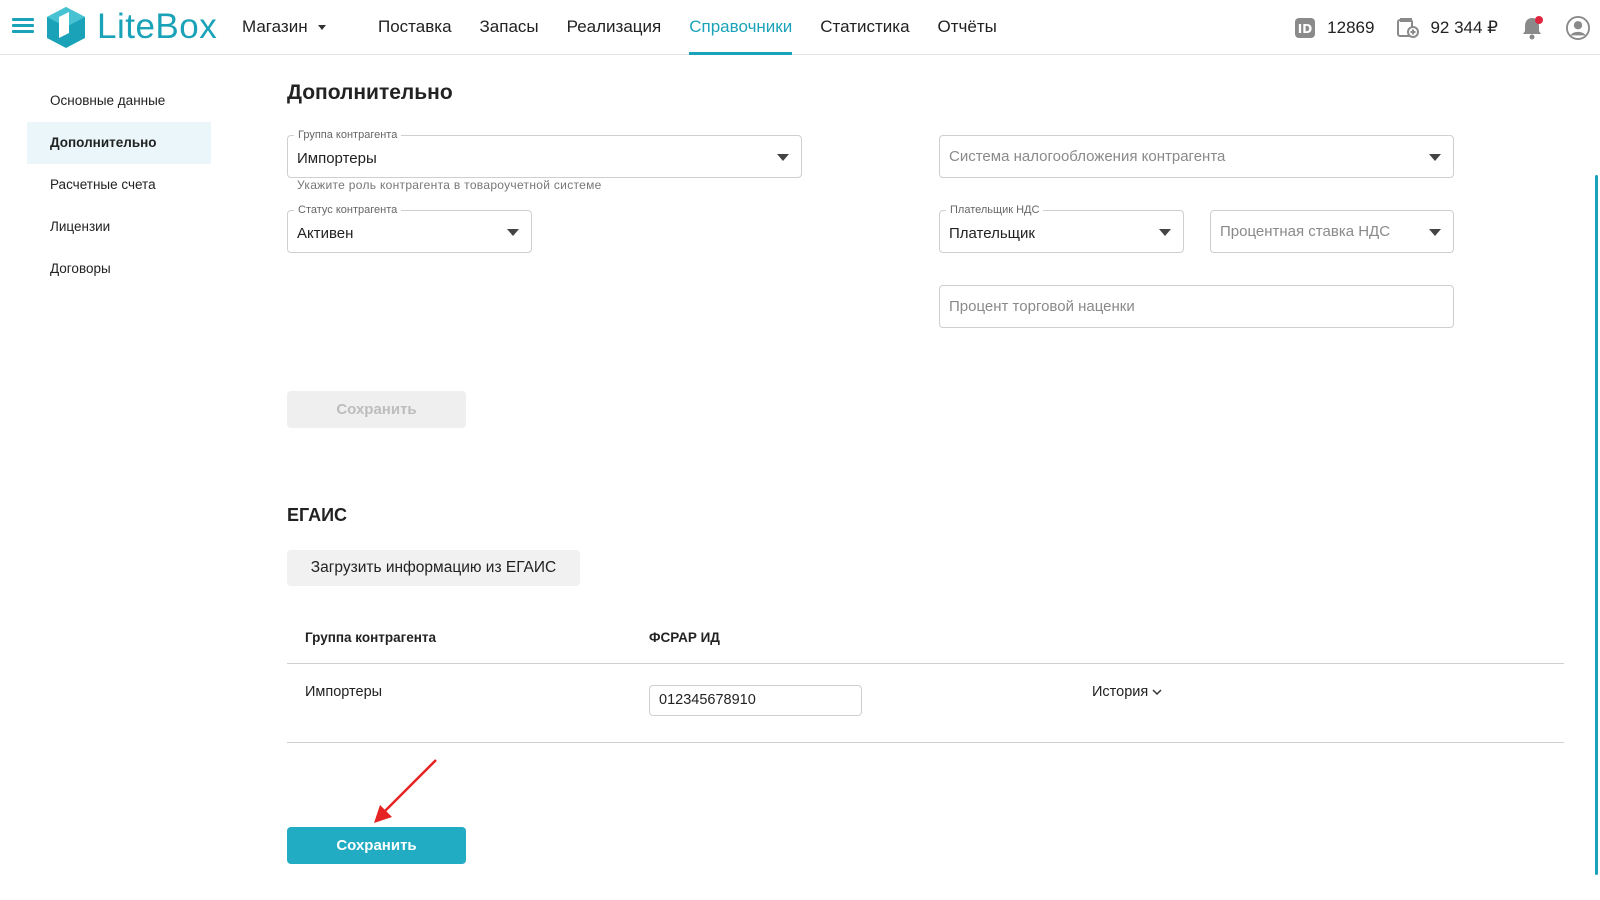 The width and height of the screenshot is (1600, 900). I want to click on group-select: Группа контрагента Импортеры, so click(544, 153).